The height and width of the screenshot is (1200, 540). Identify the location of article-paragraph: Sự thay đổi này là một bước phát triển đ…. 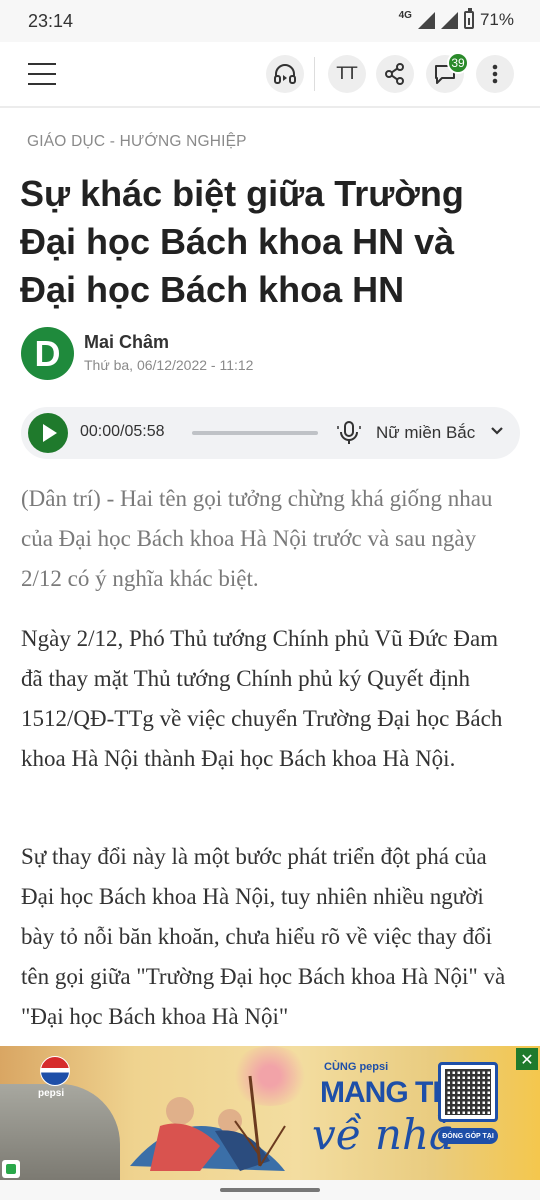
(263, 936).